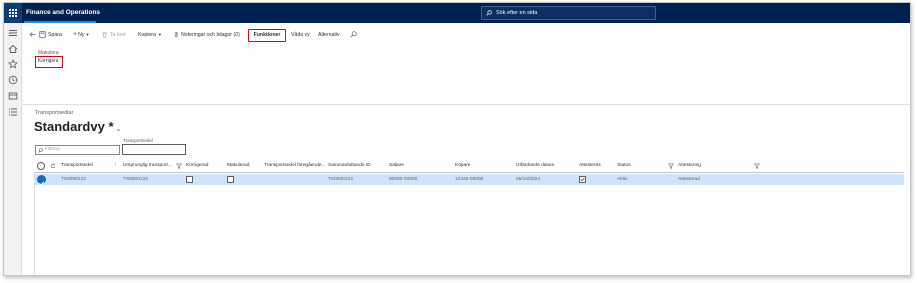 This screenshot has width=917, height=283. What do you see at coordinates (104, 34) in the screenshot?
I see `delete-icon` at bounding box center [104, 34].